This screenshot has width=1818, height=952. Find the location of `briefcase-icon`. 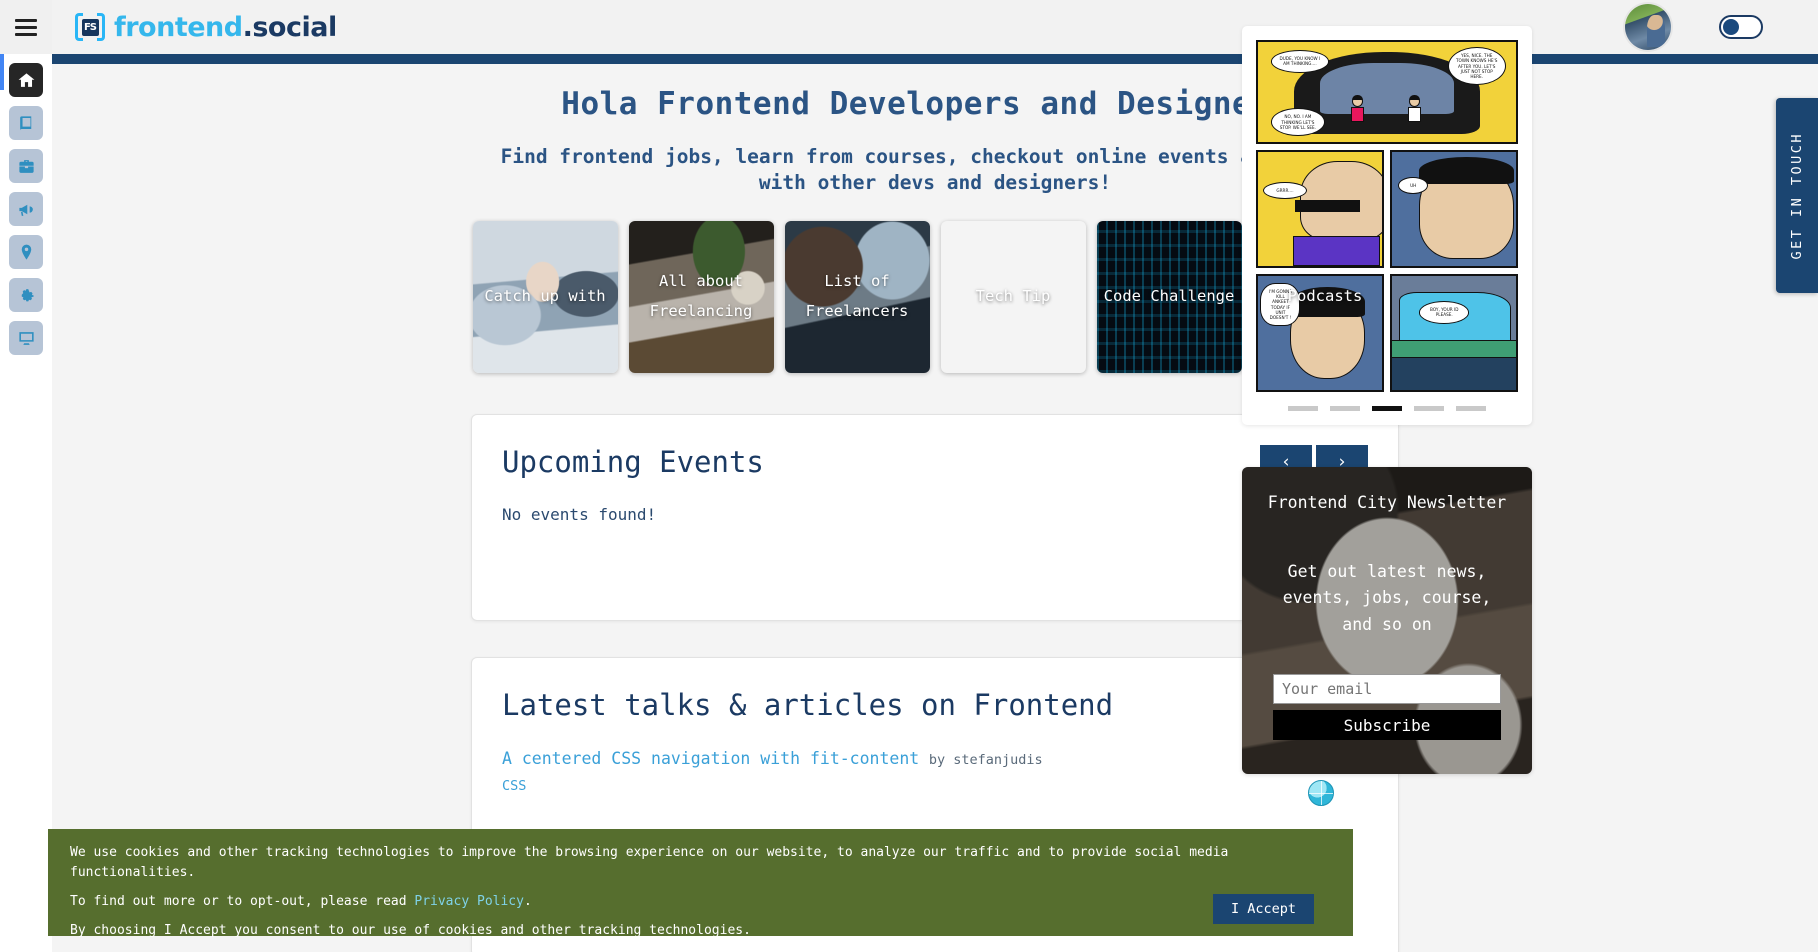

briefcase-icon is located at coordinates (26, 166).